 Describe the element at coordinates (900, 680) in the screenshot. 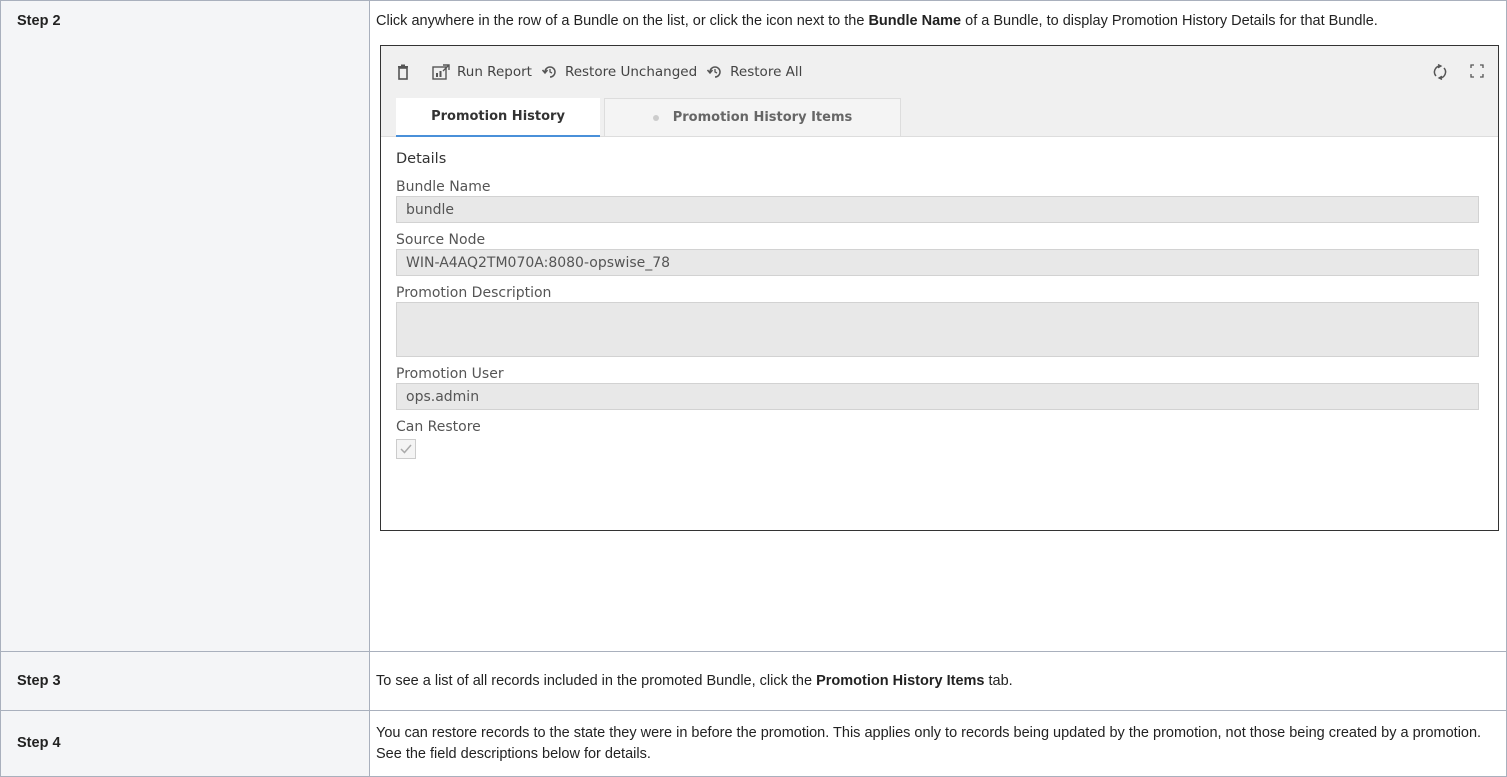

I see `bold-term: Promotion History Items` at that location.